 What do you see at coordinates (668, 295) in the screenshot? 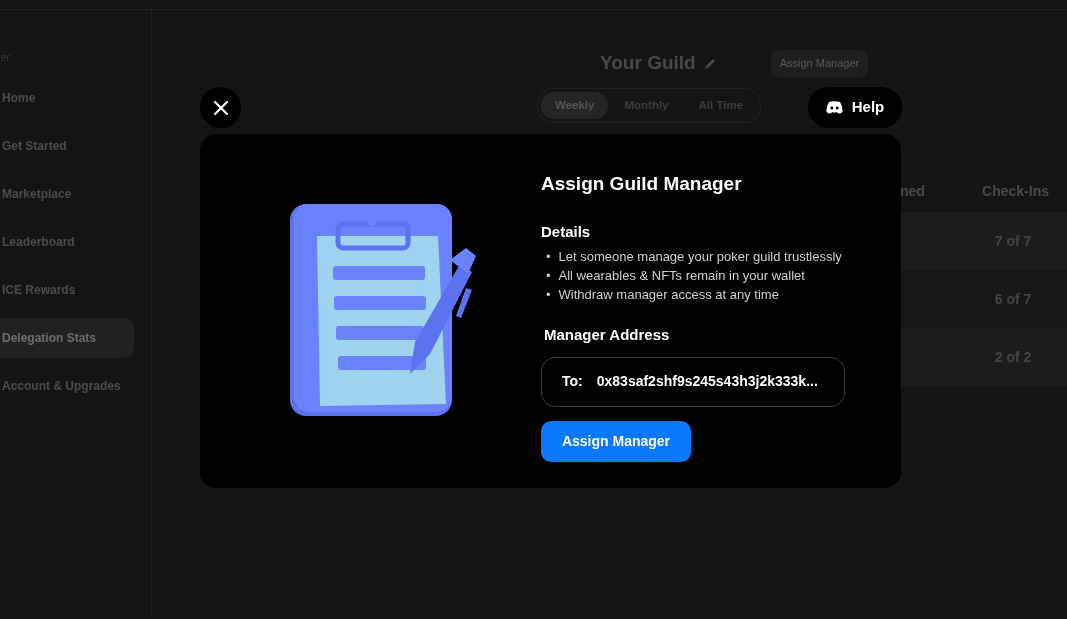
I see `detail-item: Withdraw manager access at any time` at bounding box center [668, 295].